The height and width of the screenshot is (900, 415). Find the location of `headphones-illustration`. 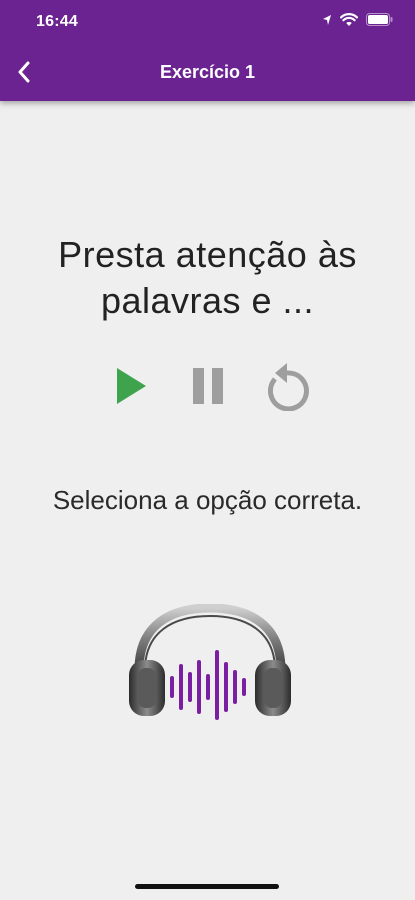

headphones-illustration is located at coordinates (210, 661).